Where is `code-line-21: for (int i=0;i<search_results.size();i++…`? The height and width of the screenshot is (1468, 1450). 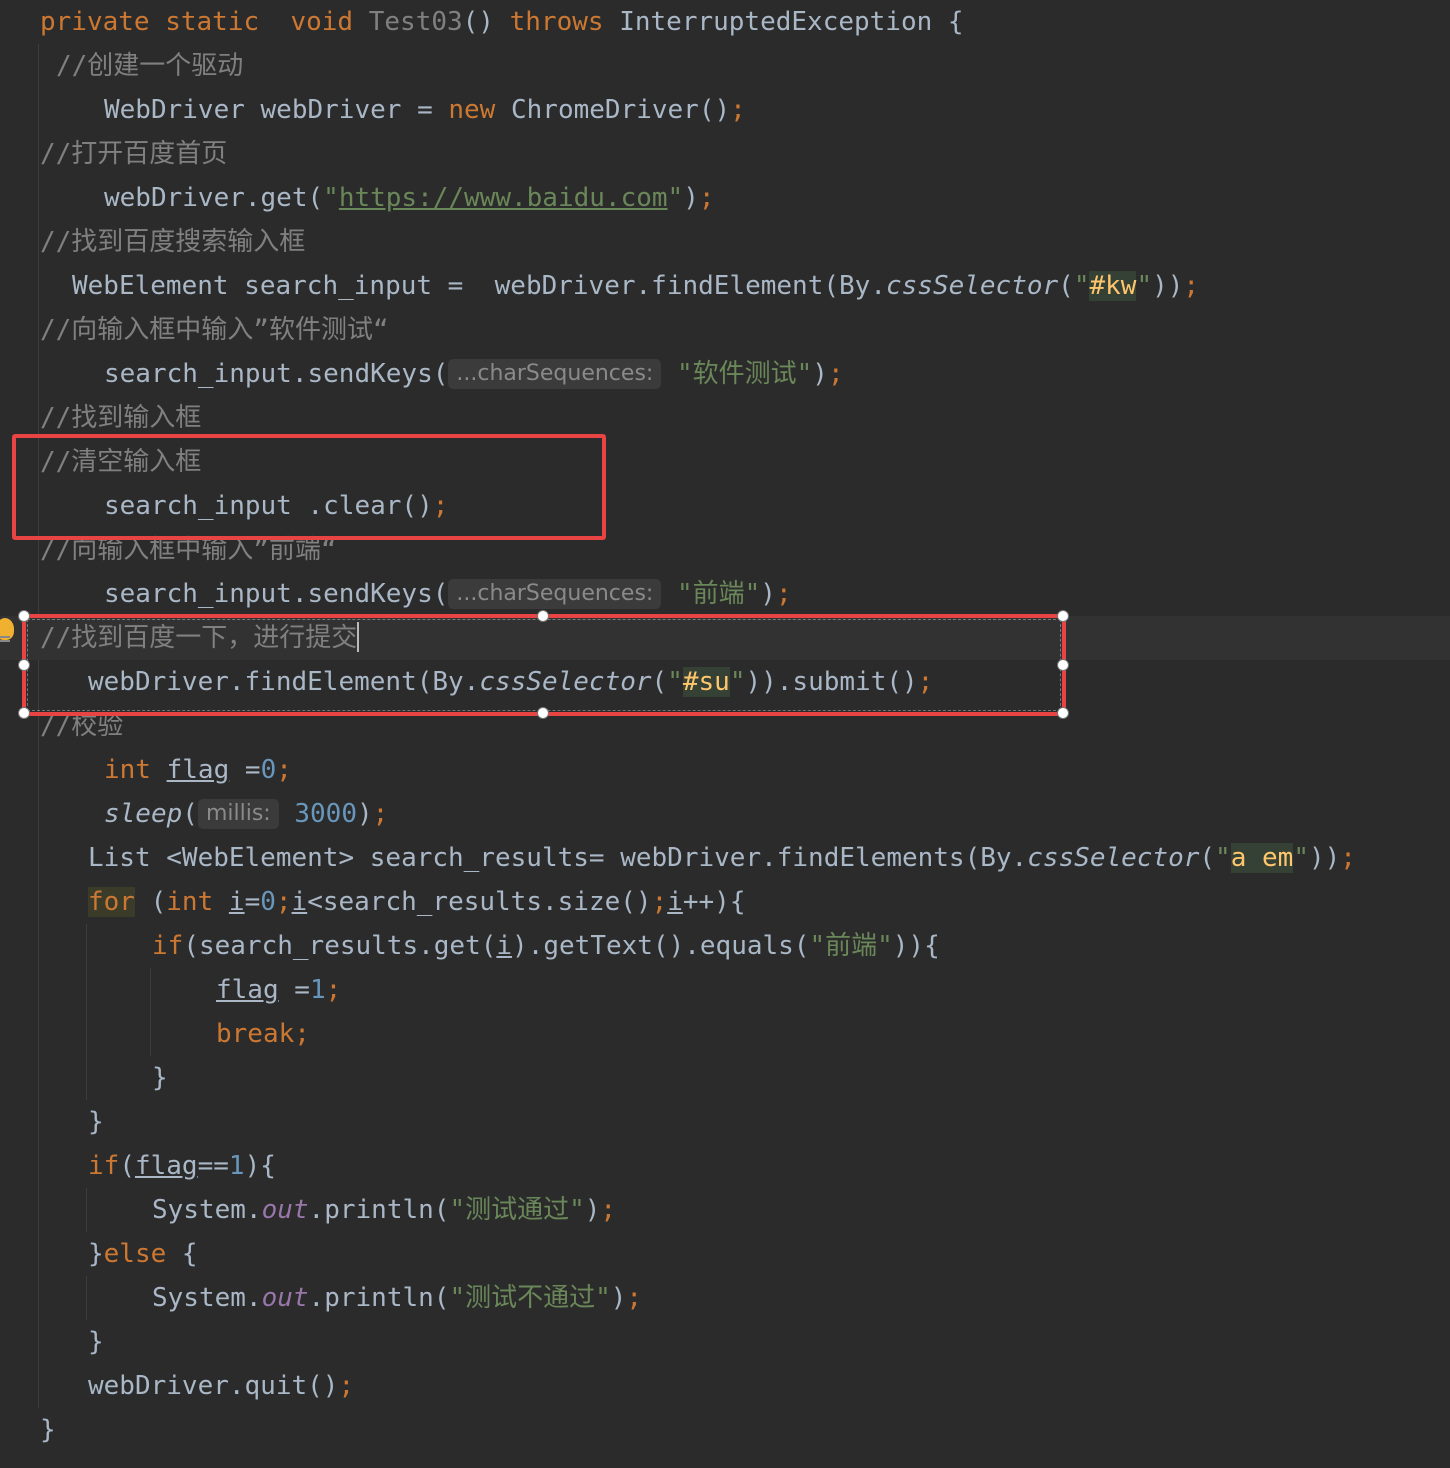
code-line-21: for (int i=0;i<search_results.size();i++… is located at coordinates (417, 902).